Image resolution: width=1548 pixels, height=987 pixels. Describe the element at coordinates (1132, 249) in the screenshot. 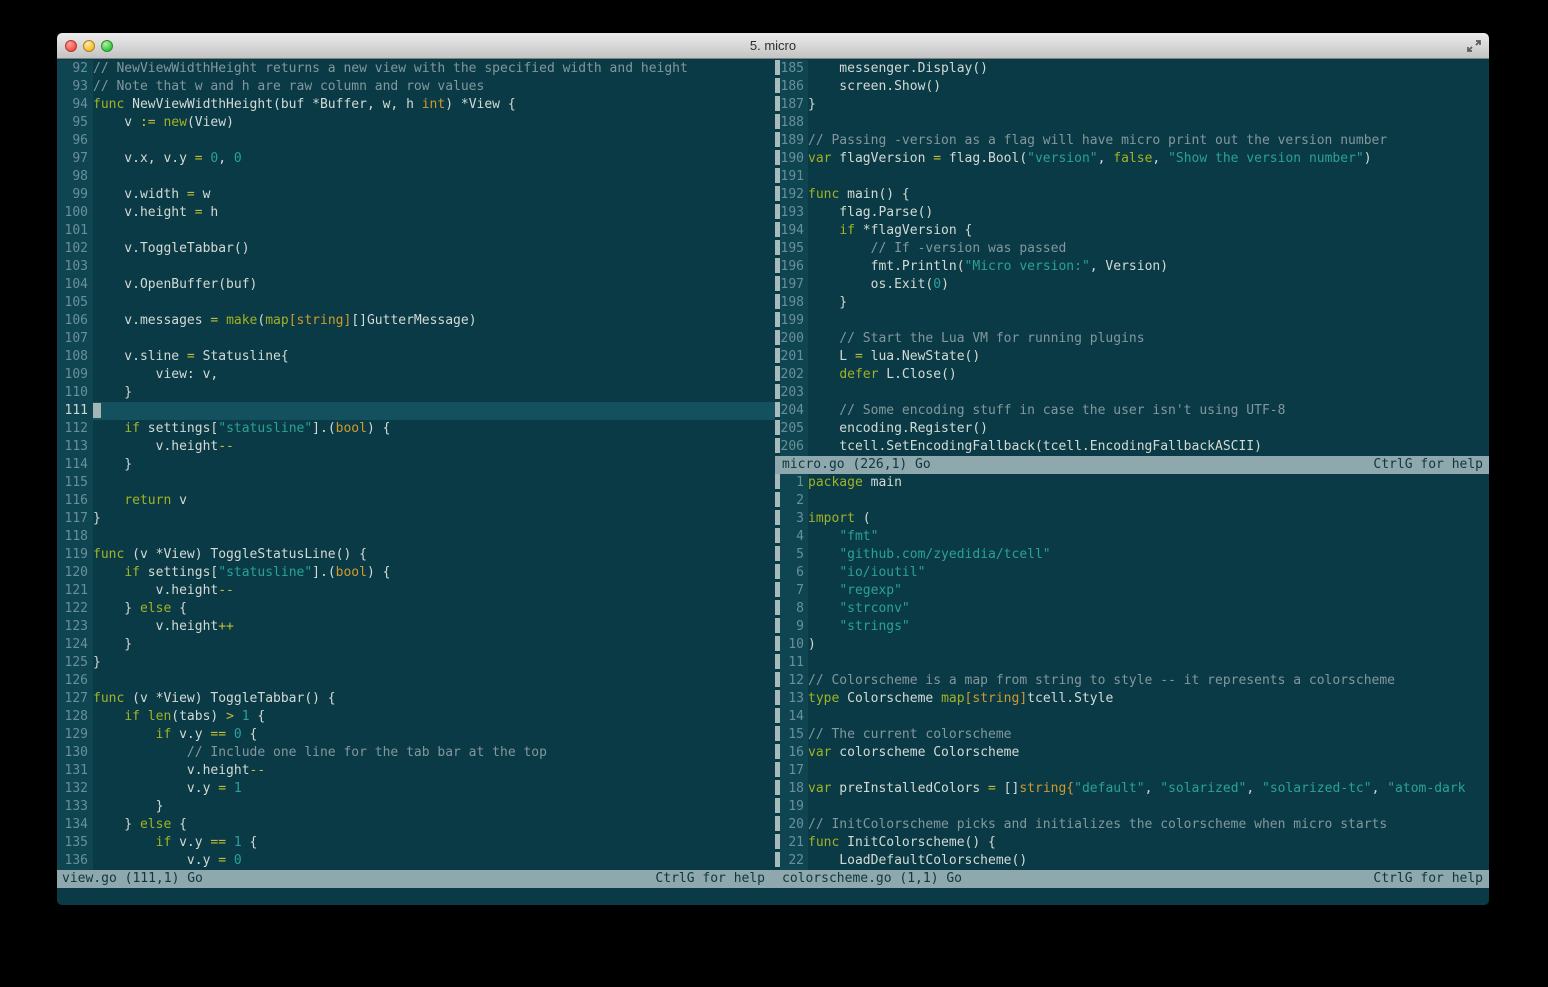

I see `code-line: 195 // If -version was passed` at that location.